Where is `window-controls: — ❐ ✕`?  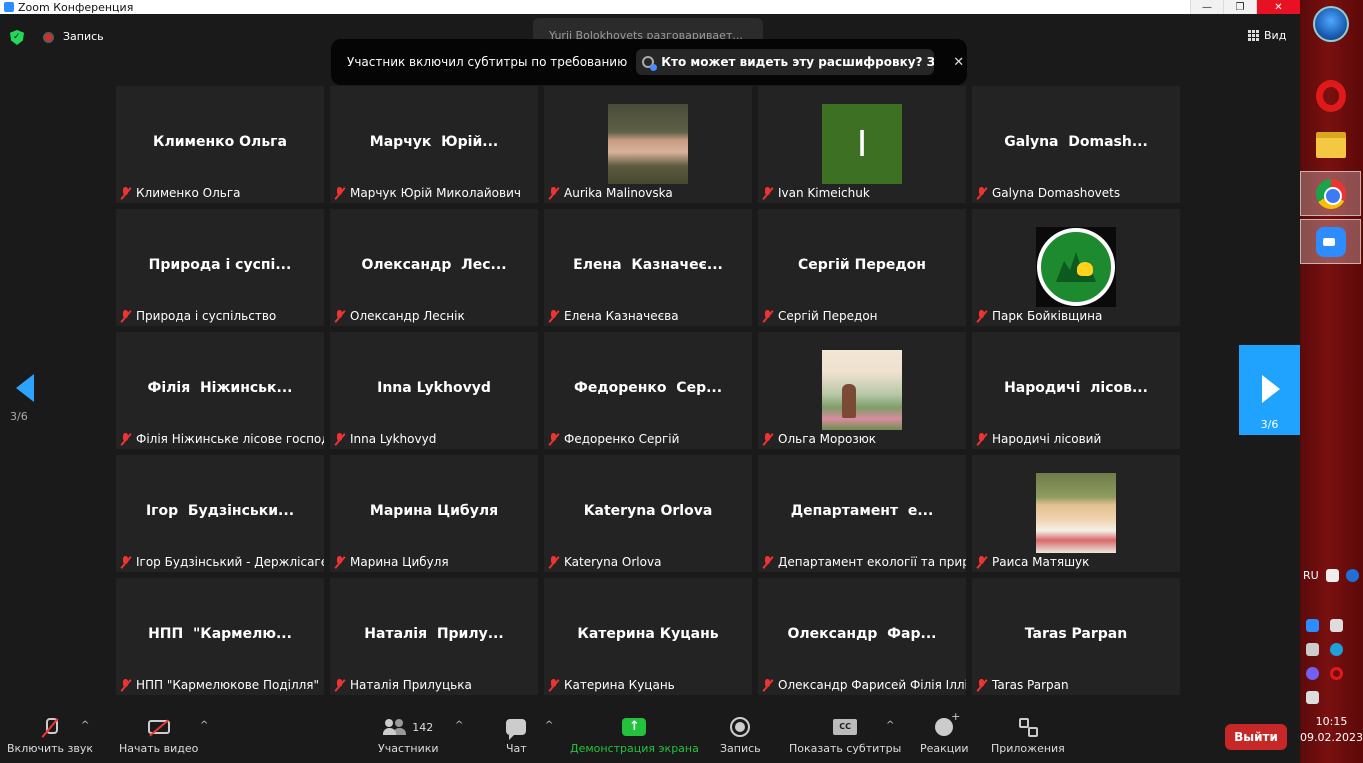 window-controls: — ❐ ✕ is located at coordinates (1245, 7).